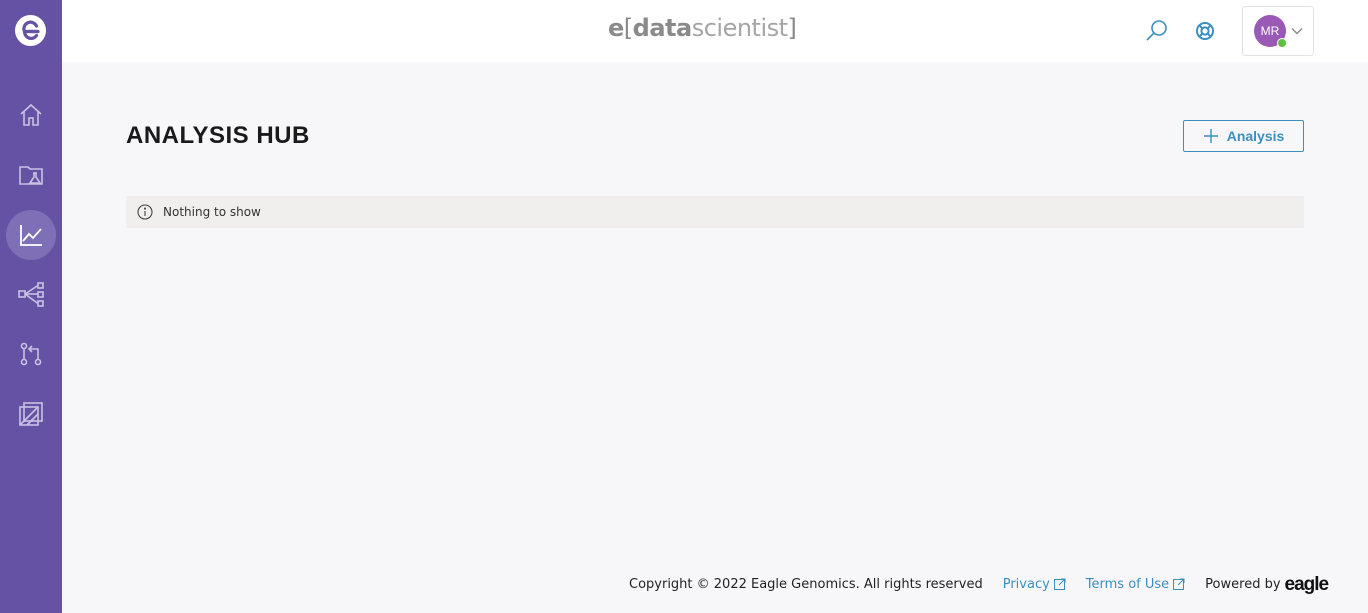  I want to click on sidebar-item-datasets, so click(31, 414).